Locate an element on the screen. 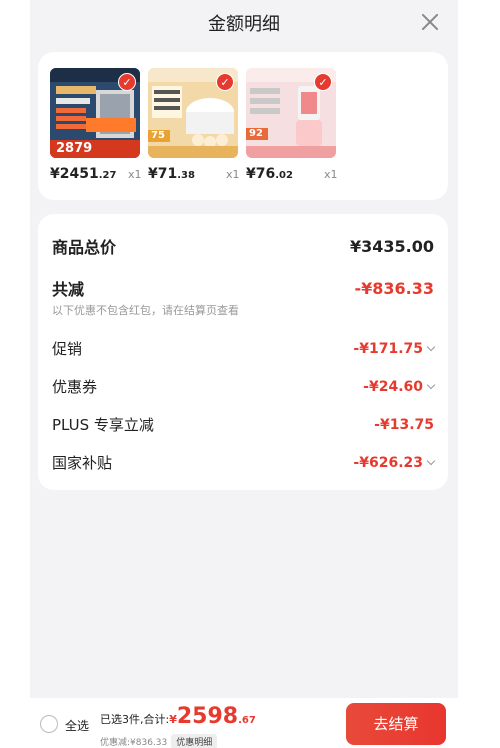 Image resolution: width=500 pixels, height=748 pixels. checkout-bar: 全选 已选3件,合计:¥2598.67 优惠减:¥836.33 优惠明细 去结算 is located at coordinates (244, 723).